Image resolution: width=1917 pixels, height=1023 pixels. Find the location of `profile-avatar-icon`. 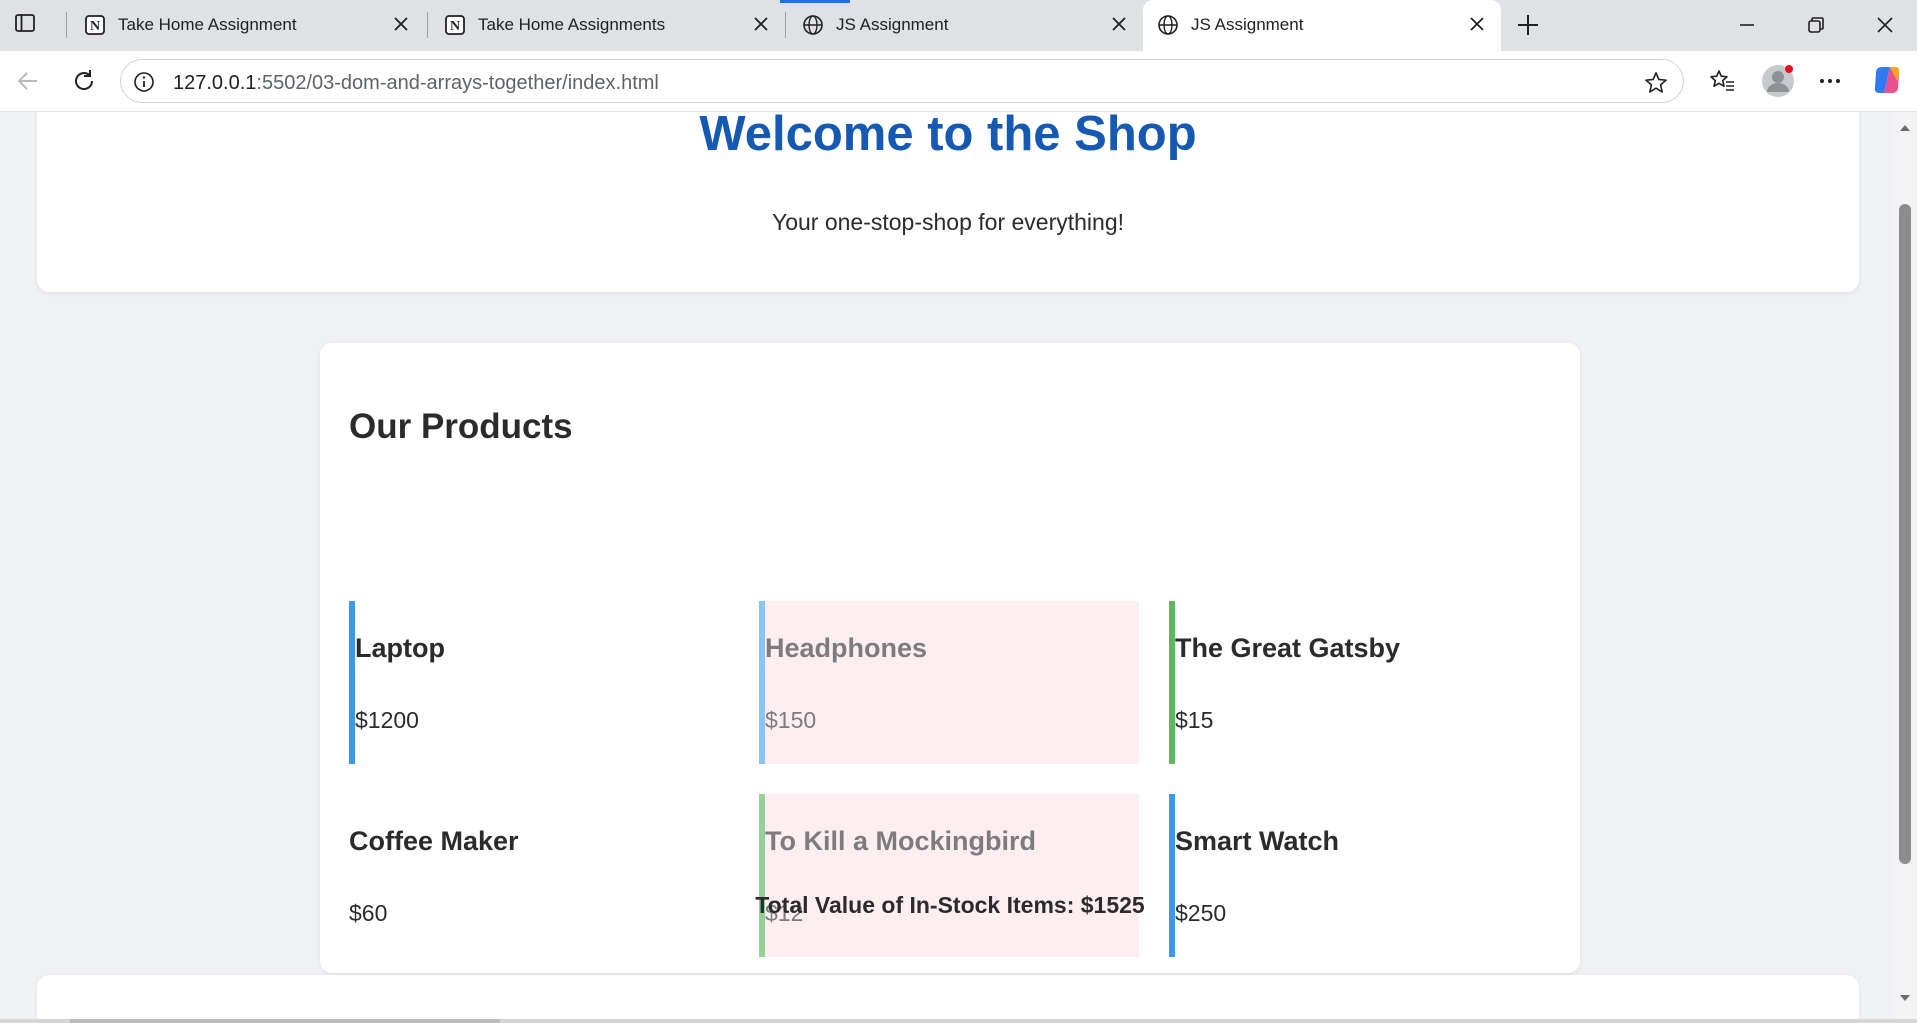

profile-avatar-icon is located at coordinates (1778, 81).